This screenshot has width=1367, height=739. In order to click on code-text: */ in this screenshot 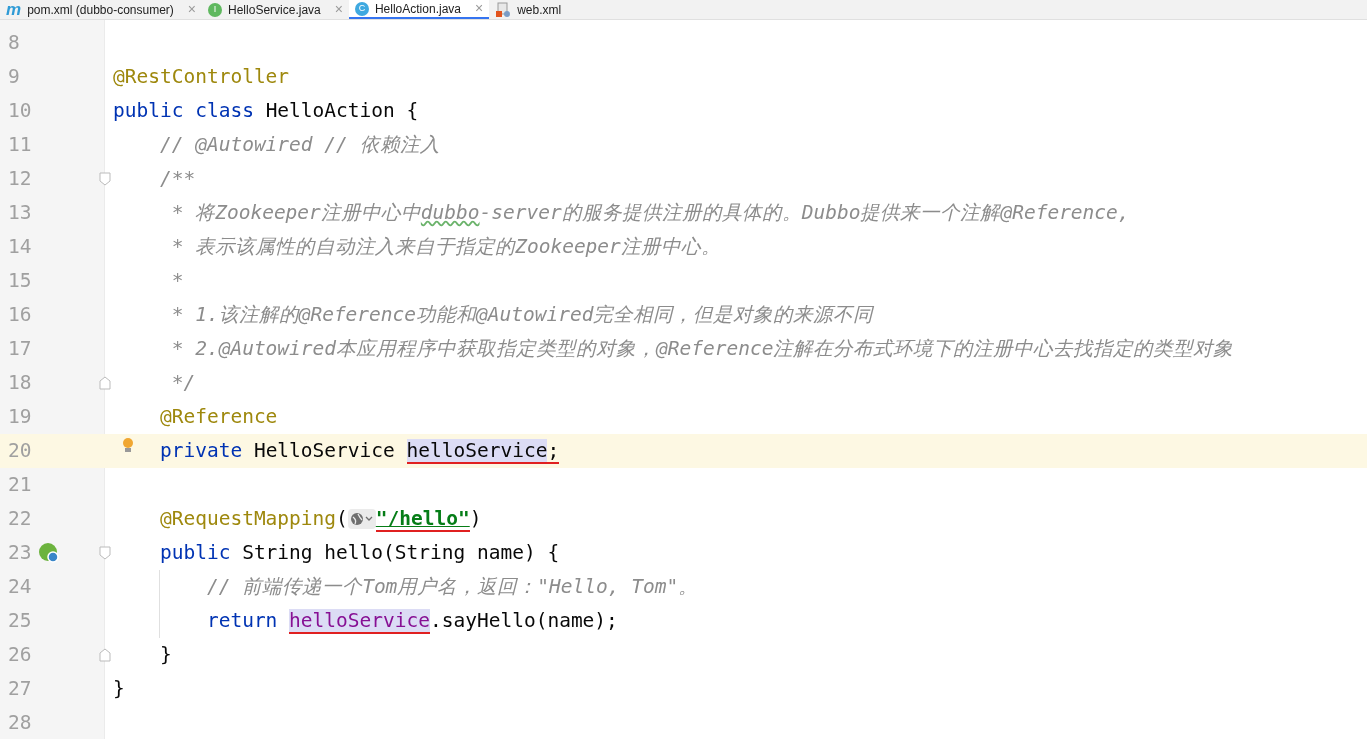, I will do `click(183, 383)`.